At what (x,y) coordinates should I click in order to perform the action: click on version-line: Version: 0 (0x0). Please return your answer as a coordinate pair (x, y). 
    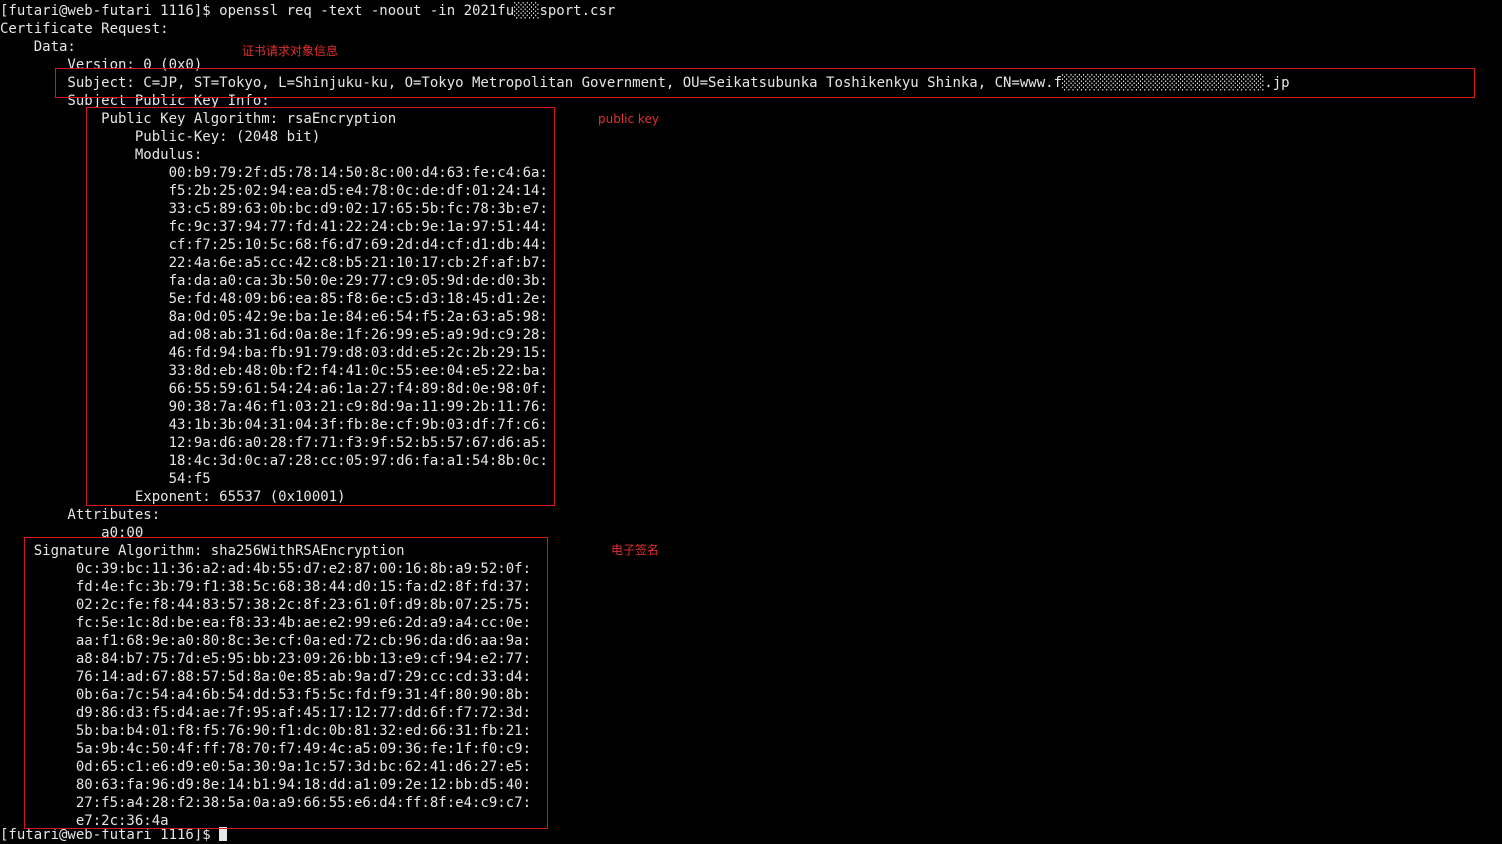
    Looking at the image, I should click on (101, 65).